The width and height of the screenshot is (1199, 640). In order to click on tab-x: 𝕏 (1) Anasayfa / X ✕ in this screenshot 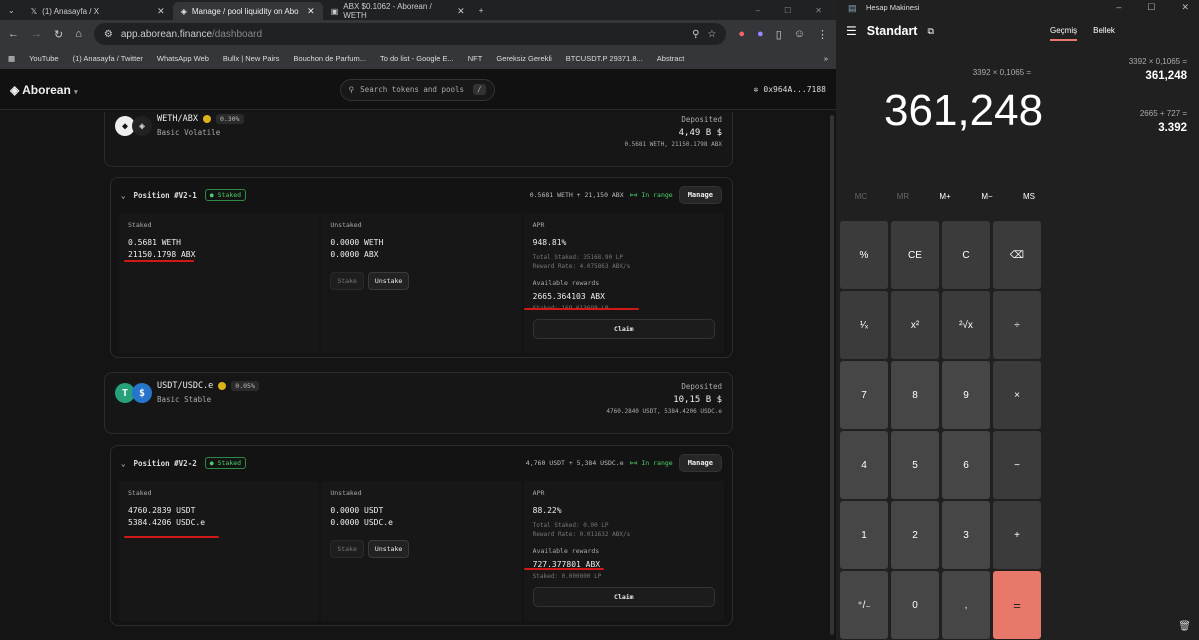, I will do `click(98, 11)`.